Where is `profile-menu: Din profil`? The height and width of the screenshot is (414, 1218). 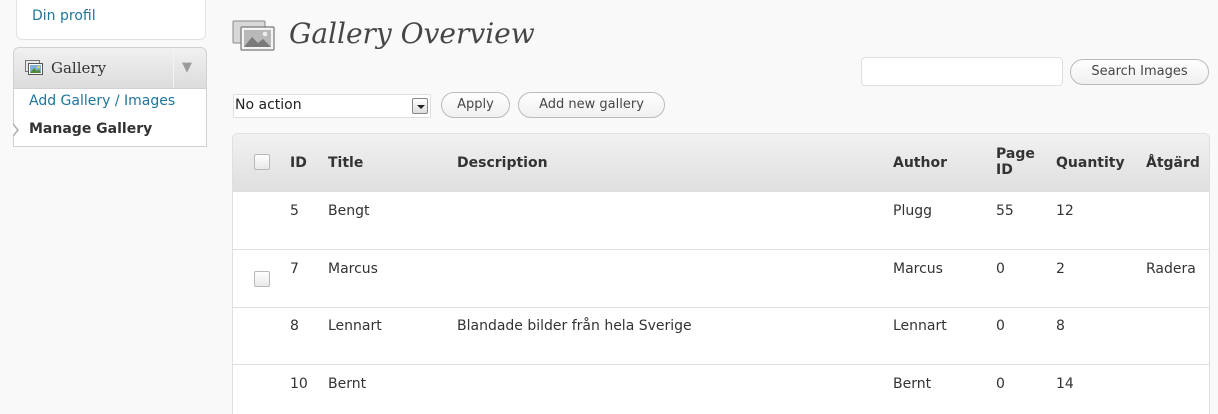
profile-menu: Din profil is located at coordinates (111, 20).